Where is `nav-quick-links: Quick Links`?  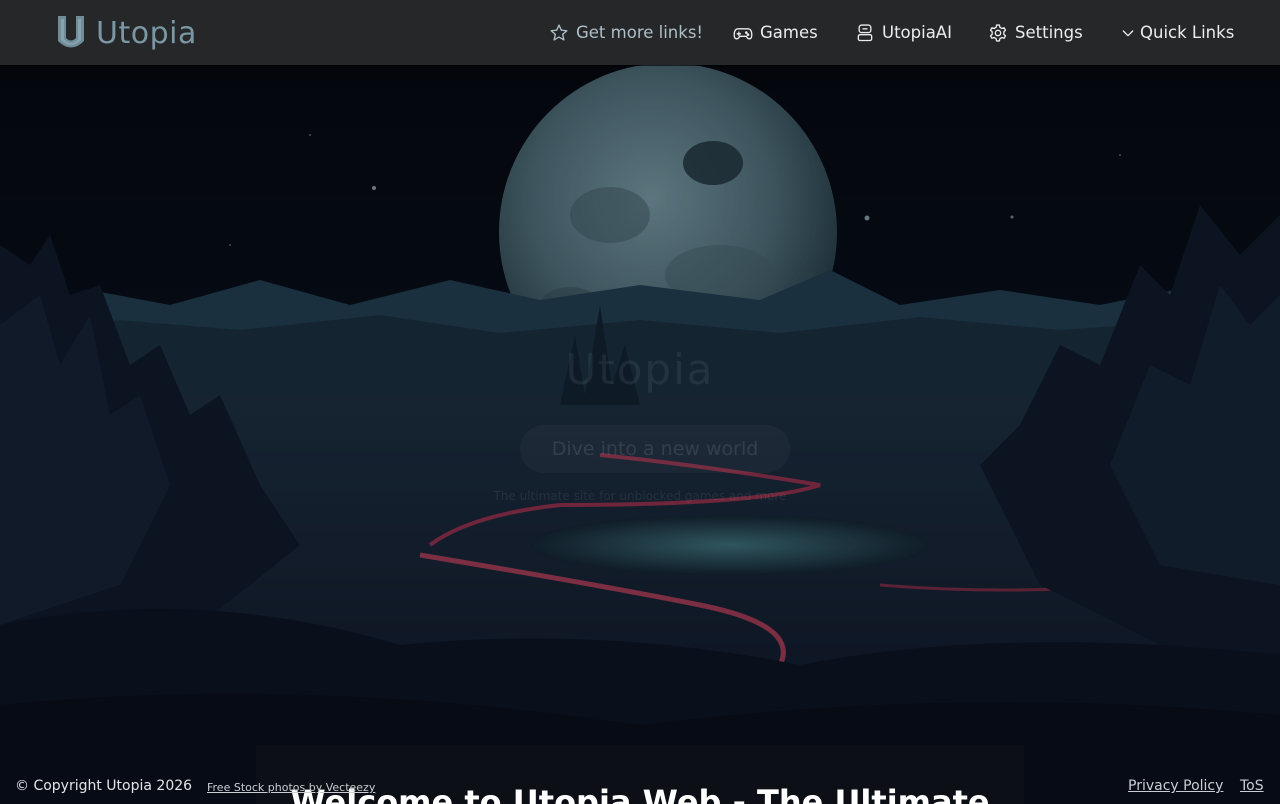
nav-quick-links: Quick Links is located at coordinates (1177, 32).